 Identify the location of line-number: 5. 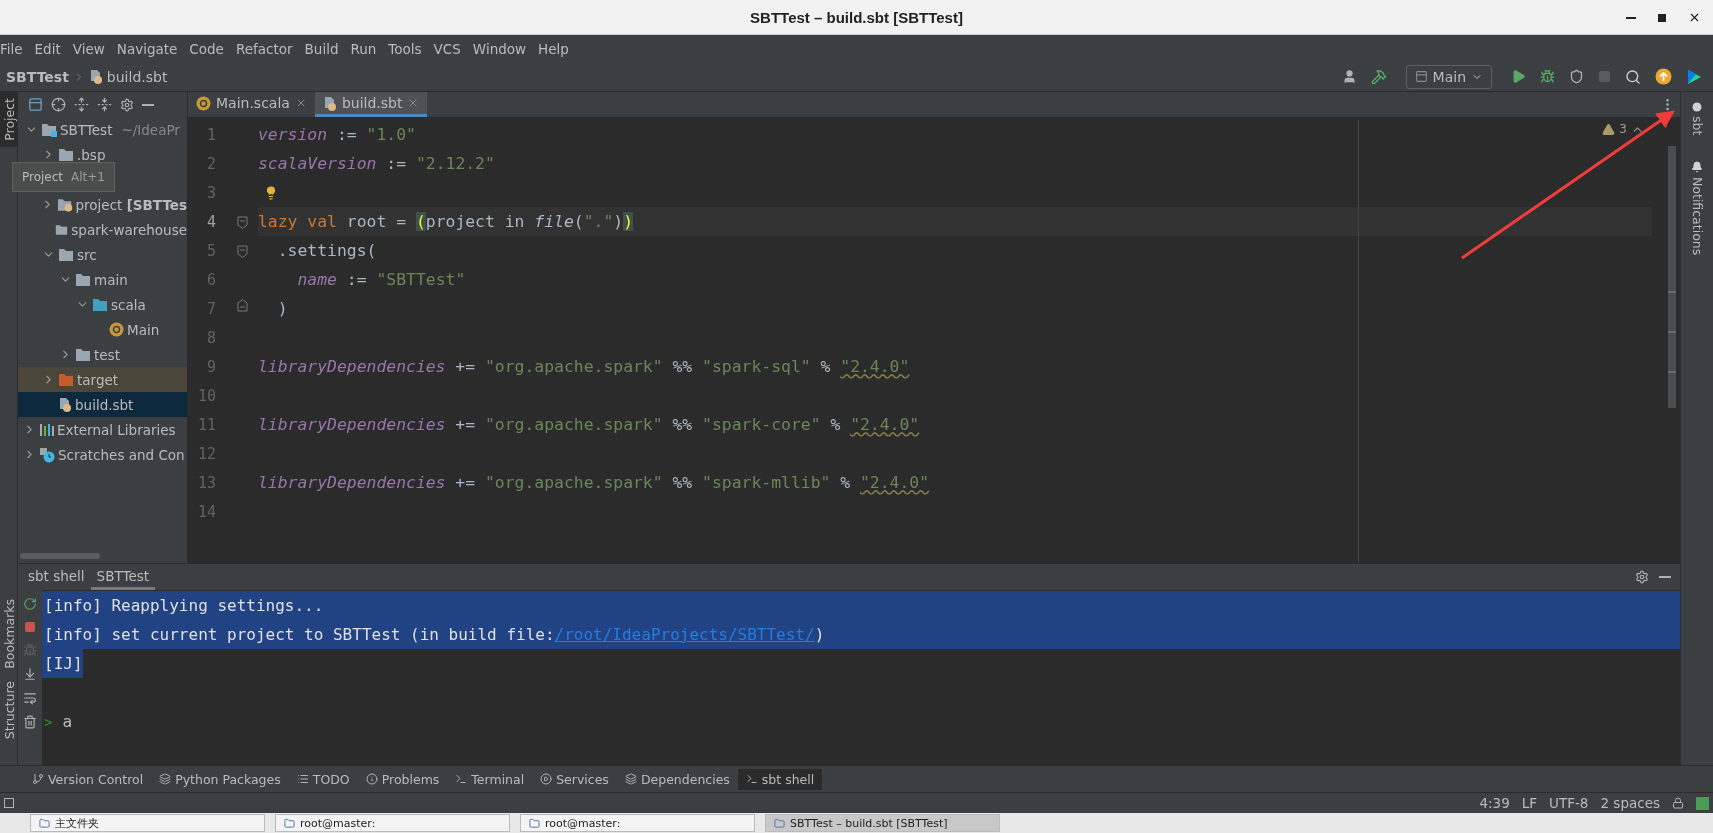
(223, 250).